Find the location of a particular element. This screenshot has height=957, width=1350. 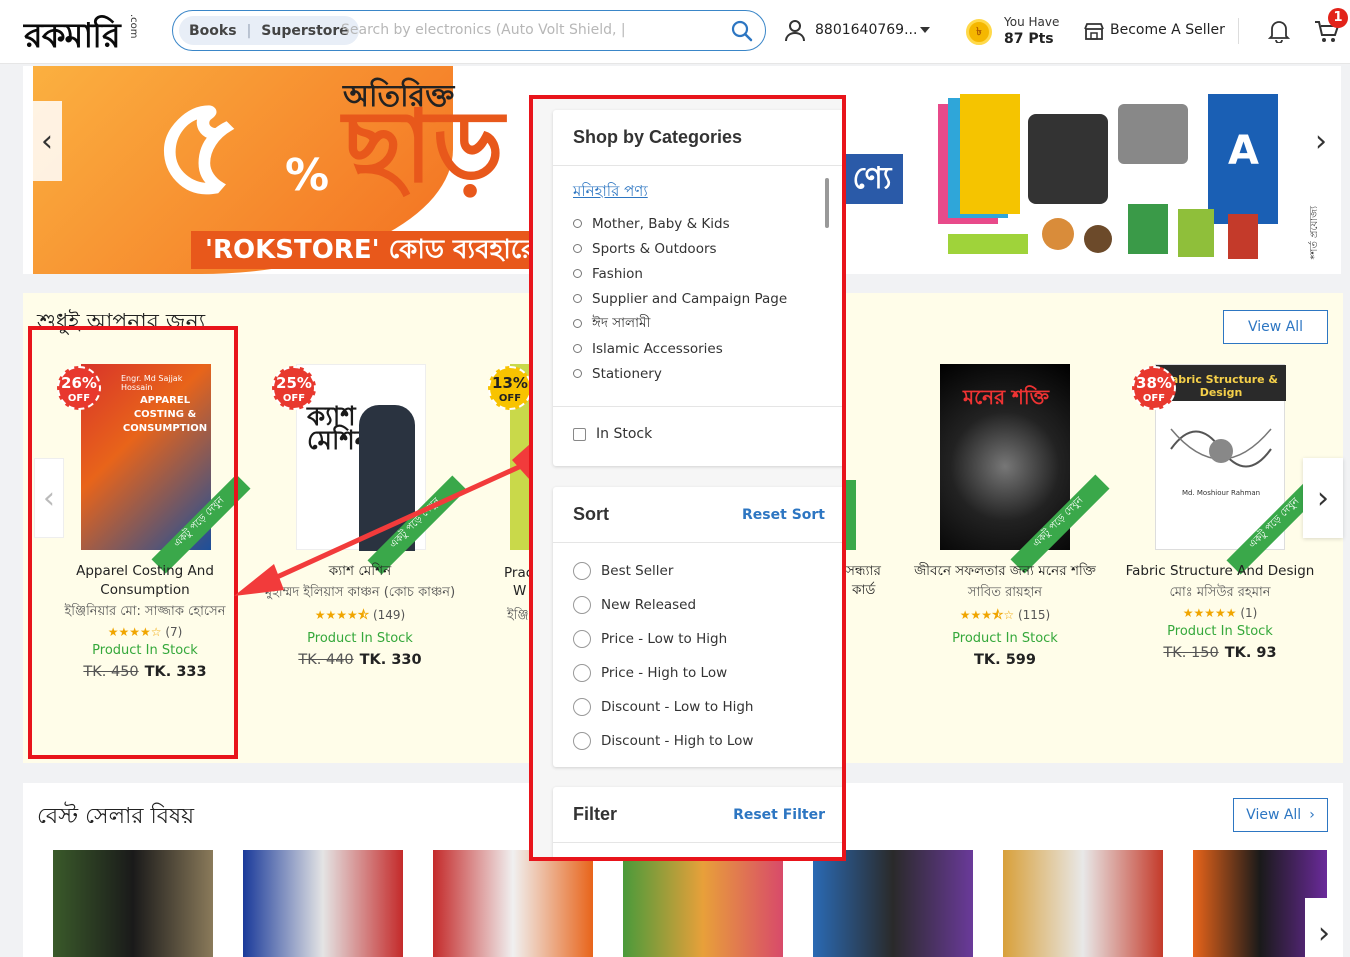

search-scope-toggle: Books | Superstore is located at coordinates (269, 30).